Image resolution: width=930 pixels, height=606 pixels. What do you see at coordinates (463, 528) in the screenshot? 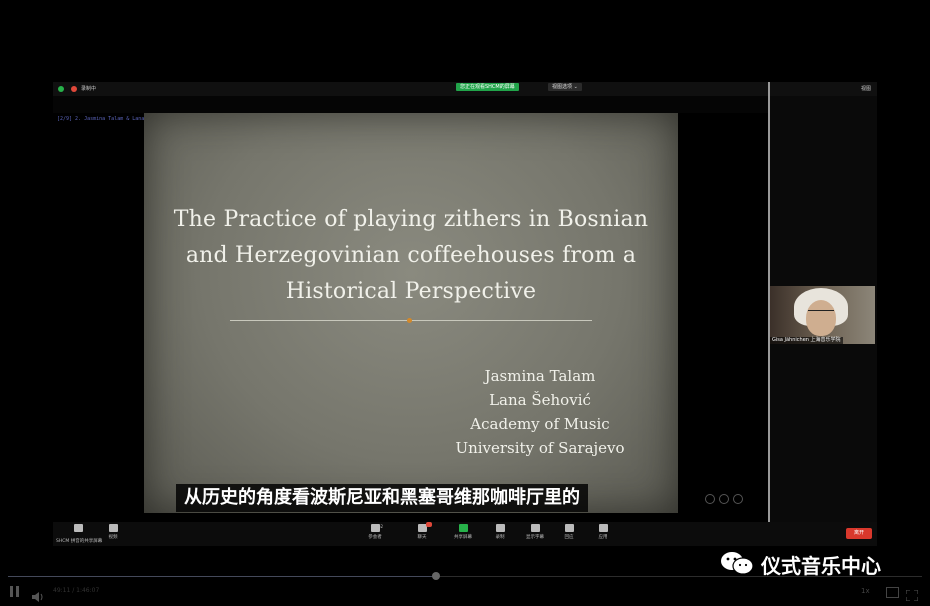
I see `share-screen-icon` at bounding box center [463, 528].